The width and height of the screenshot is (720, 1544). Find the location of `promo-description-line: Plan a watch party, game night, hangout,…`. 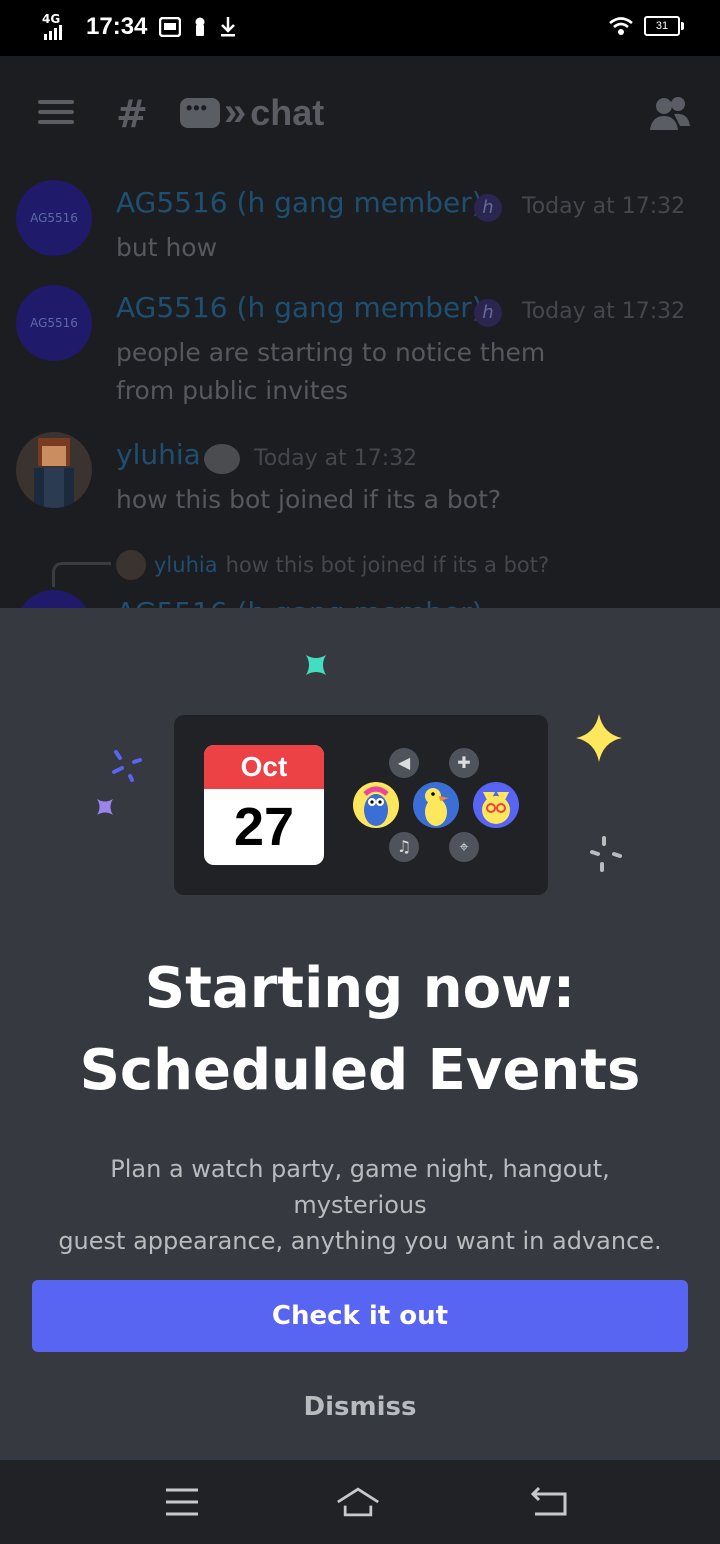

promo-description-line: Plan a watch party, game night, hangout,… is located at coordinates (360, 1187).